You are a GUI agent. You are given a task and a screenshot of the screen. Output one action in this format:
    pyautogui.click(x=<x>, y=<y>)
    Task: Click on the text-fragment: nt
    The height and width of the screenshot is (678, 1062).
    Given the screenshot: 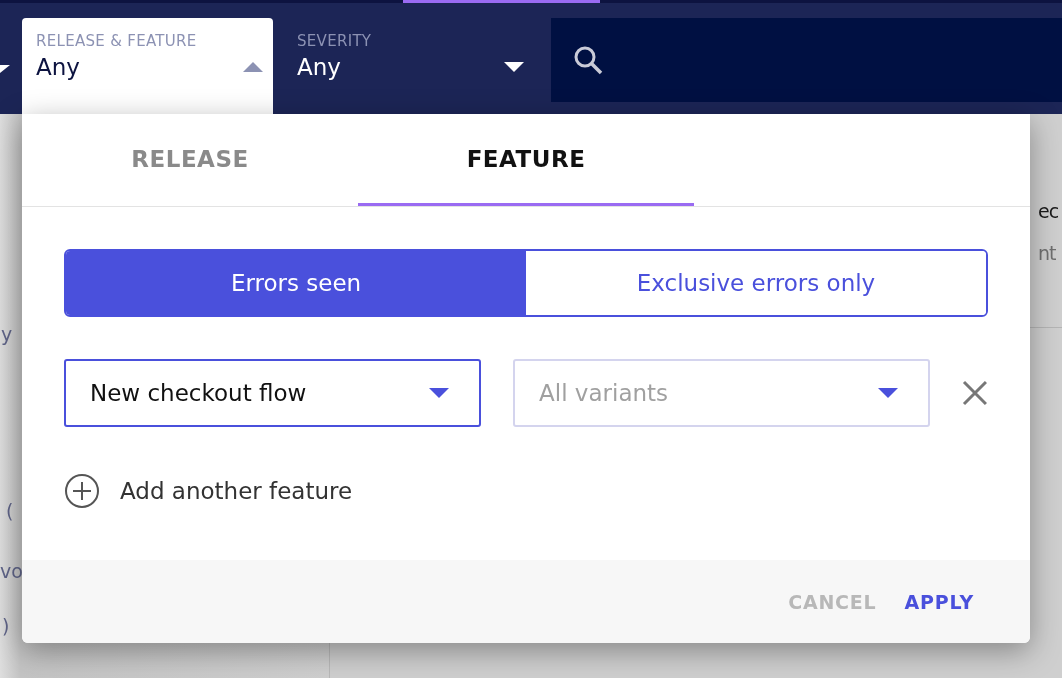 What is the action you would take?
    pyautogui.click(x=1047, y=253)
    